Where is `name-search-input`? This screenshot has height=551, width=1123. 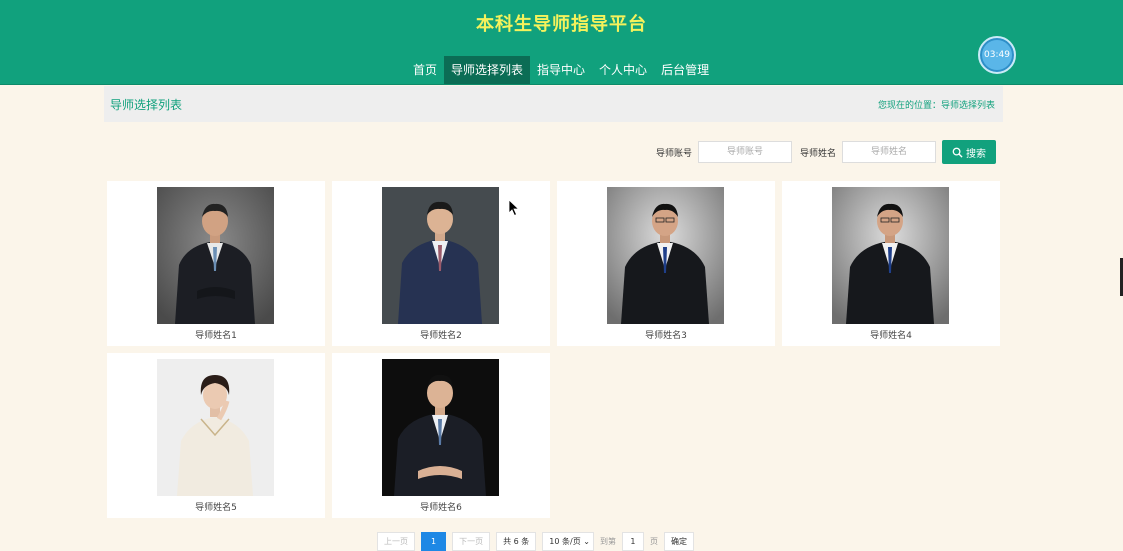
name-search-input is located at coordinates (889, 152).